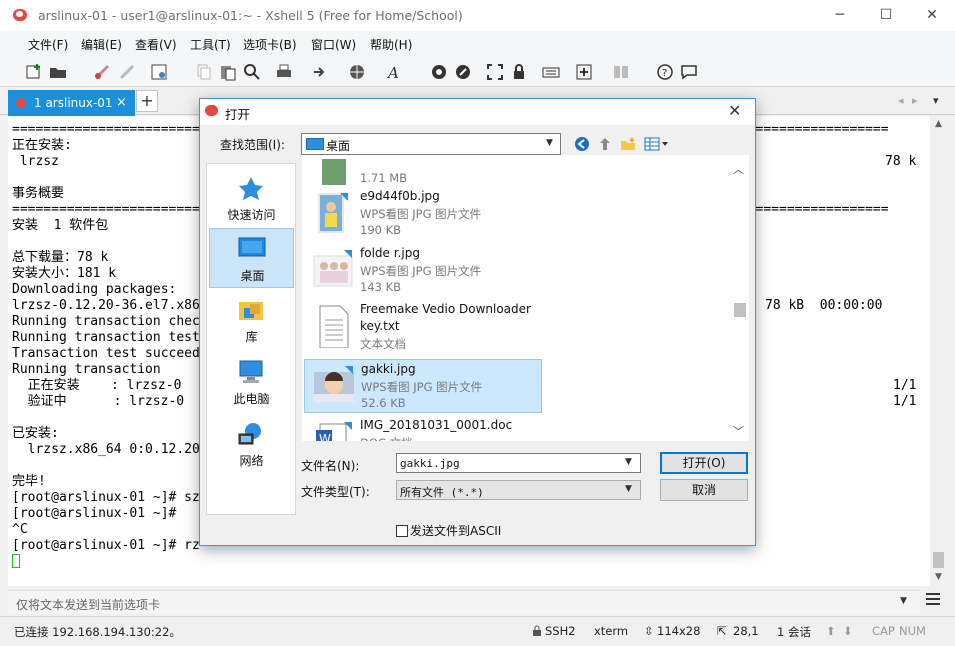 The image size is (955, 646). What do you see at coordinates (121, 102) in the screenshot?
I see `tab-close-icon: ×` at bounding box center [121, 102].